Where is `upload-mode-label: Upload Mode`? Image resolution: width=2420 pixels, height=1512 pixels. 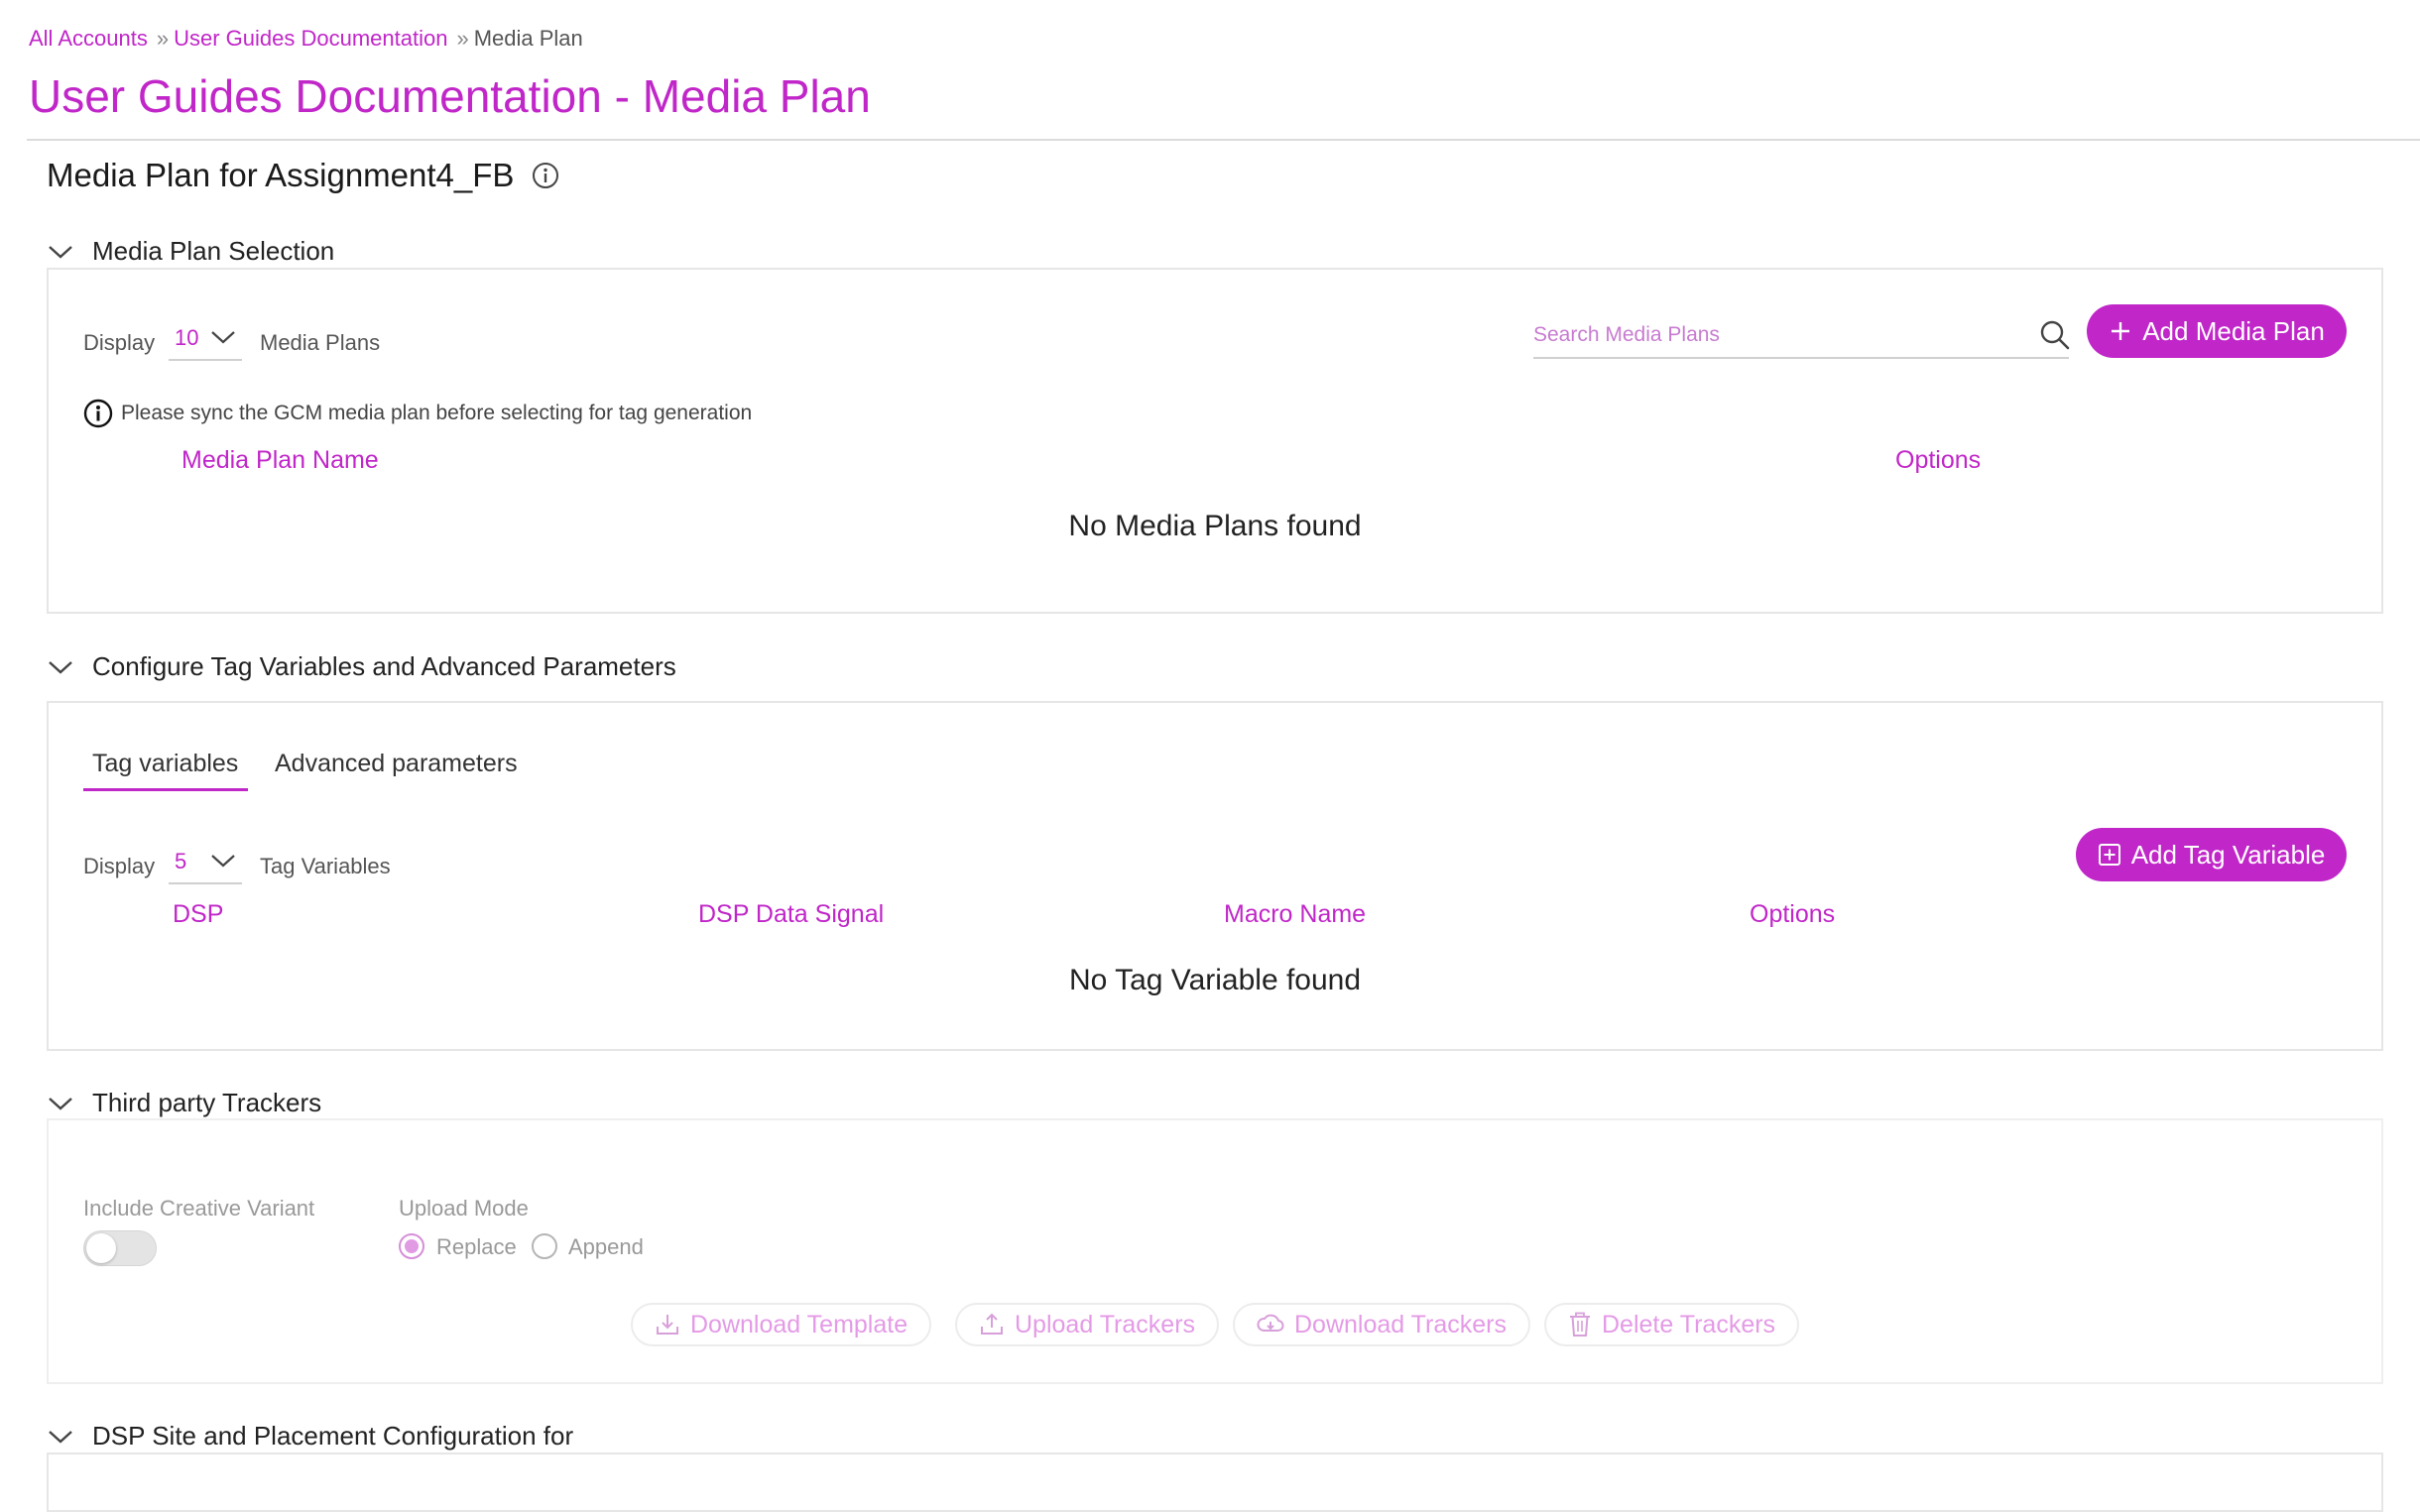 upload-mode-label: Upload Mode is located at coordinates (464, 1208).